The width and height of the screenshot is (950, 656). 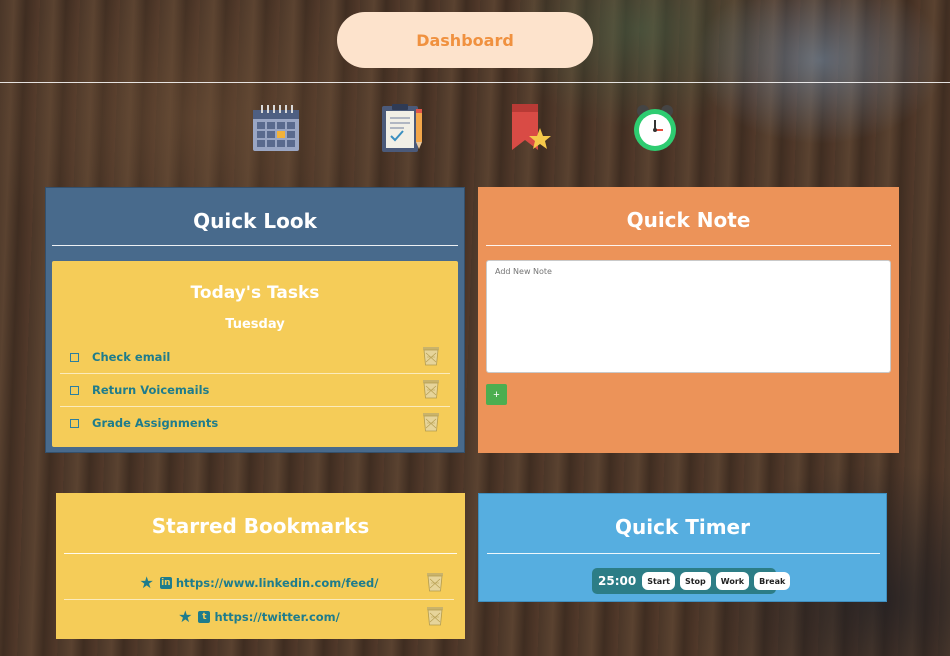 I want to click on quick-look-title: Quick Look, so click(x=255, y=221).